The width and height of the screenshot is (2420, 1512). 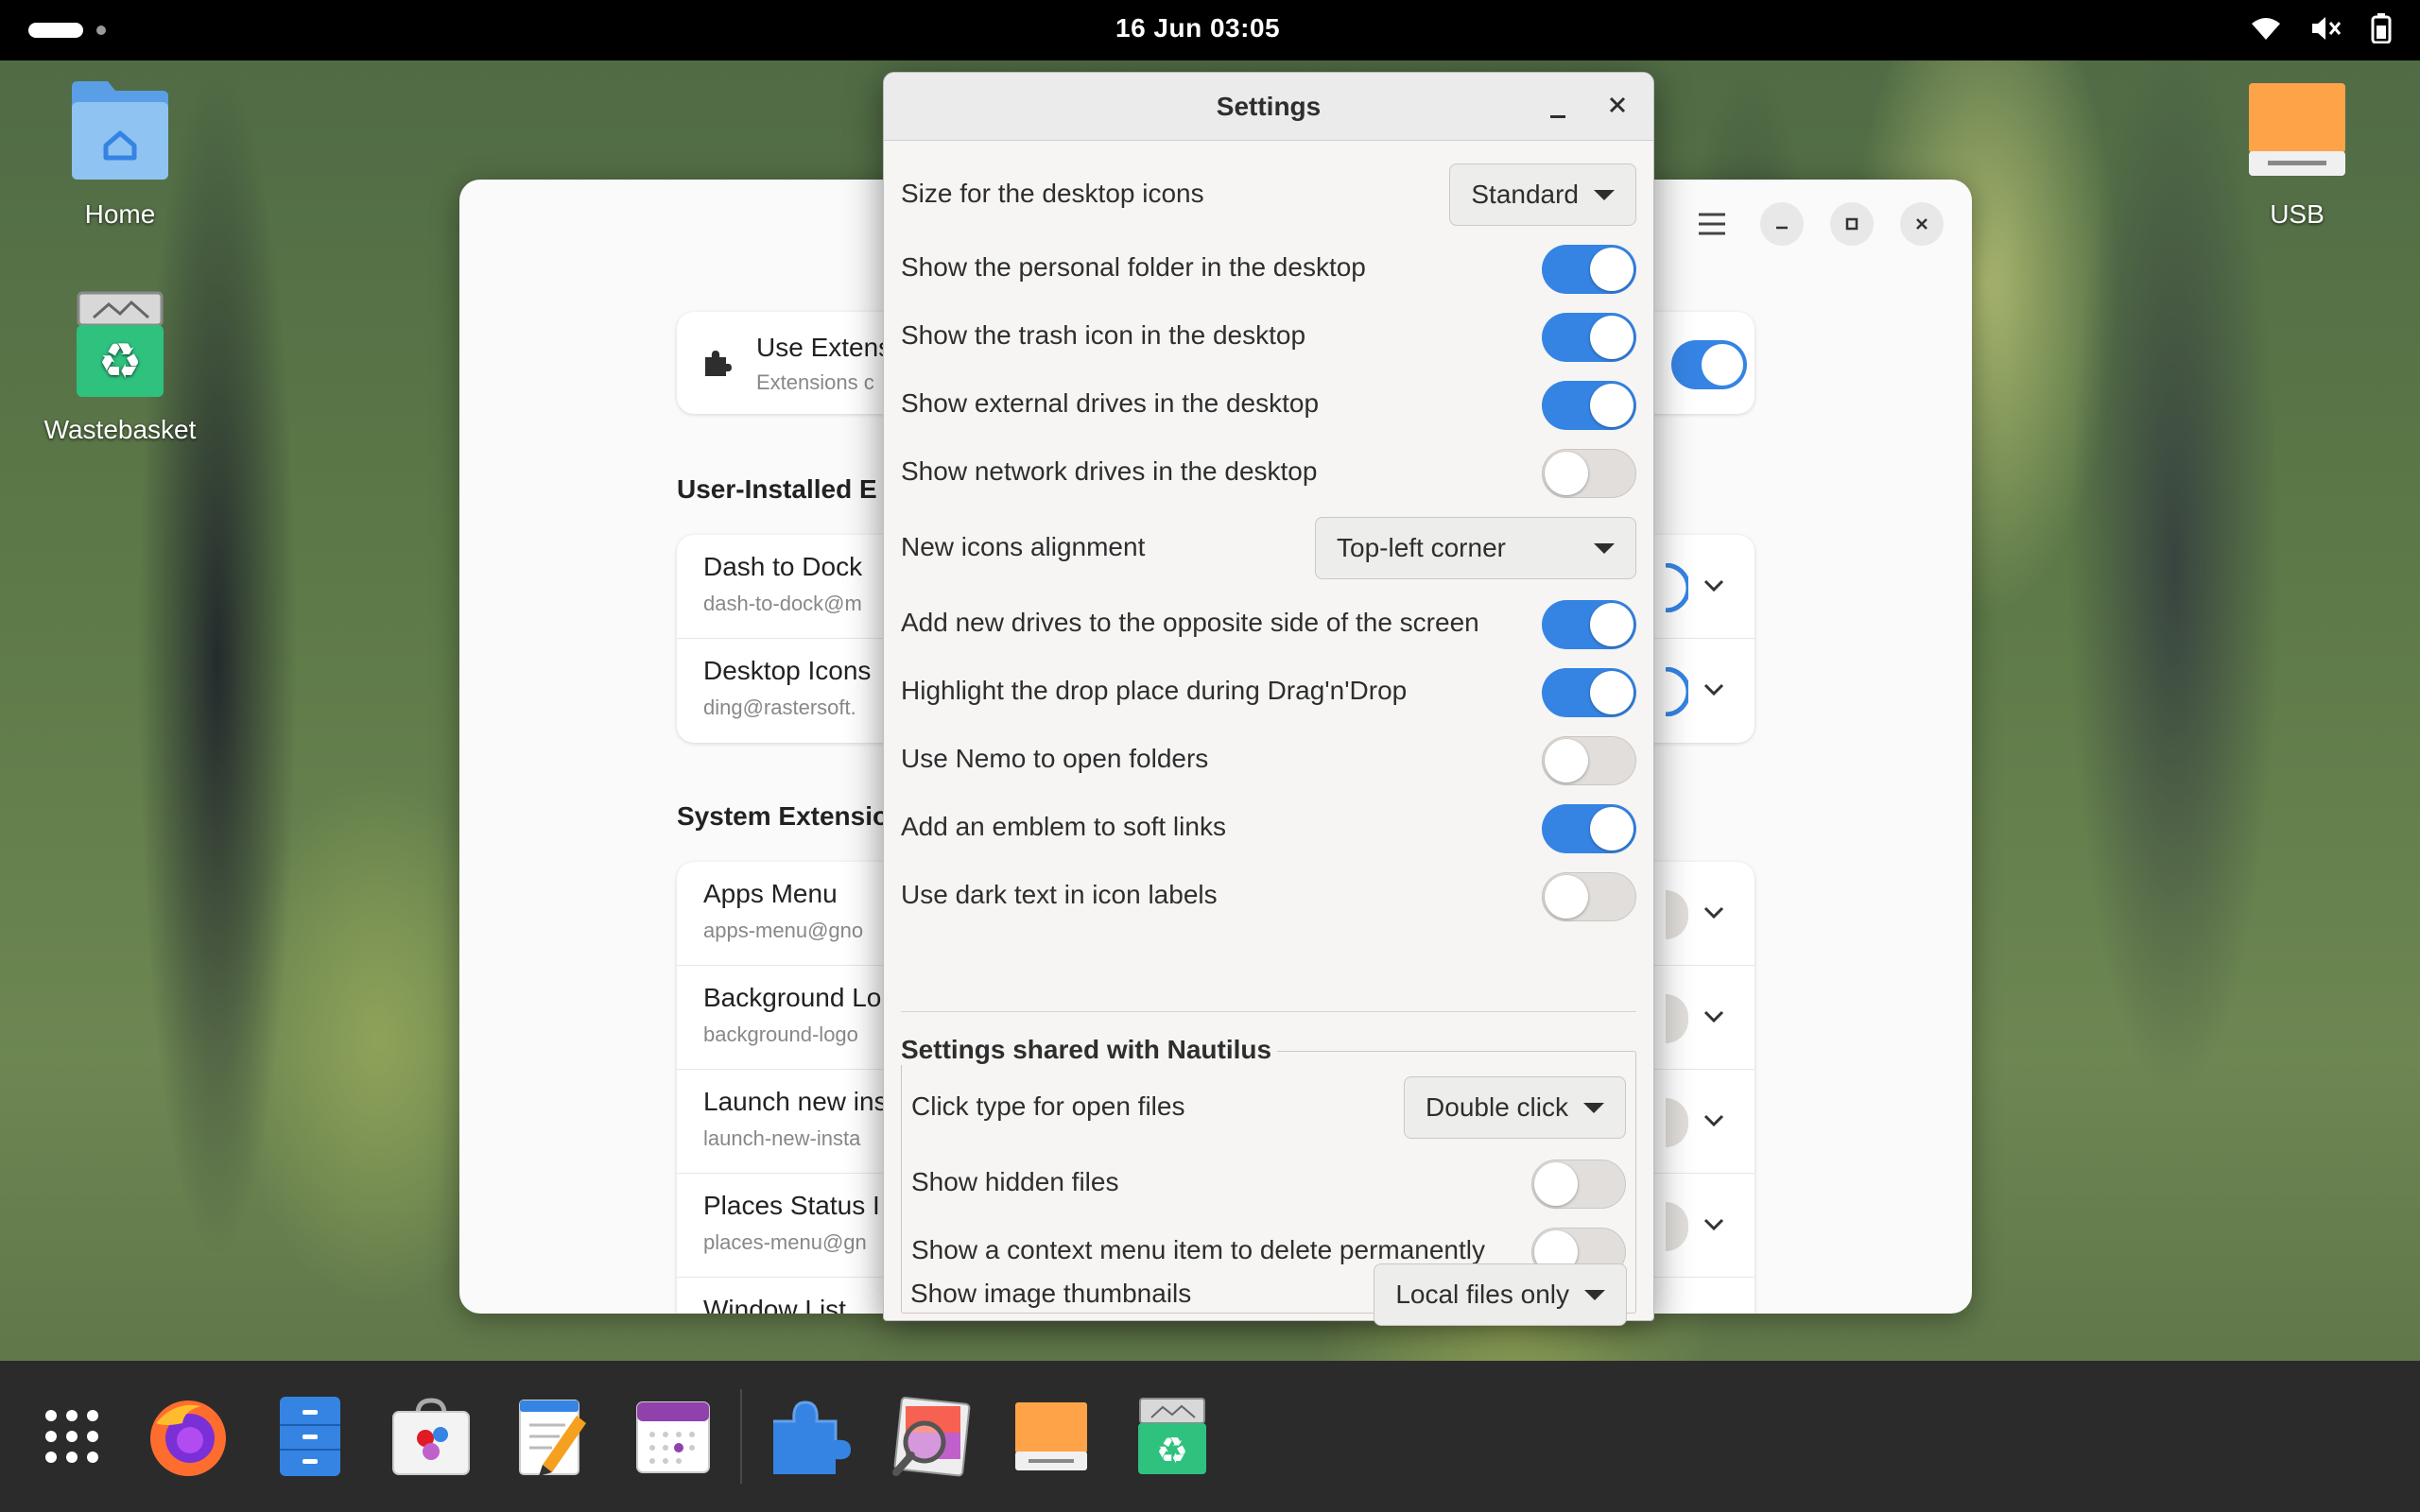 I want to click on system-extensions-heading: System Extensio, so click(x=783, y=816).